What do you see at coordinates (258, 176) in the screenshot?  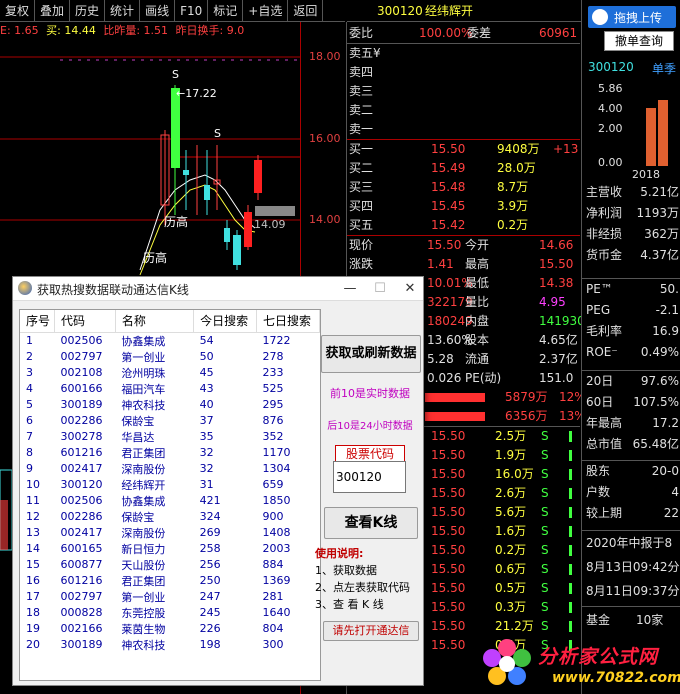 I see `candle` at bounding box center [258, 176].